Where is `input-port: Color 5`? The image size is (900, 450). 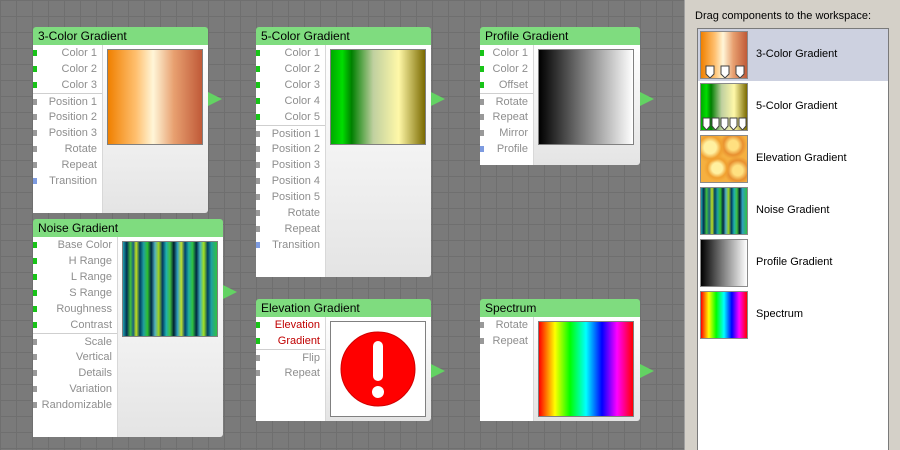 input-port: Color 5 is located at coordinates (290, 117).